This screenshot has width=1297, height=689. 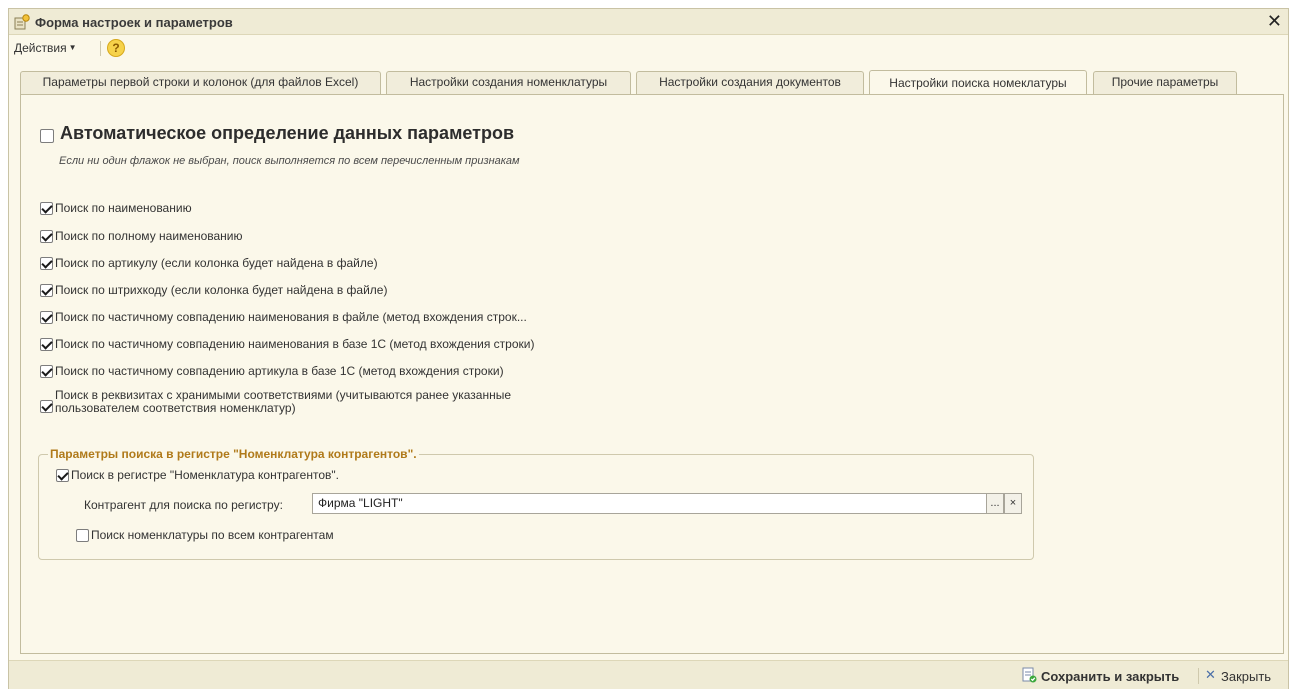 I want to click on close-icon: ✕, so click(x=1210, y=674).